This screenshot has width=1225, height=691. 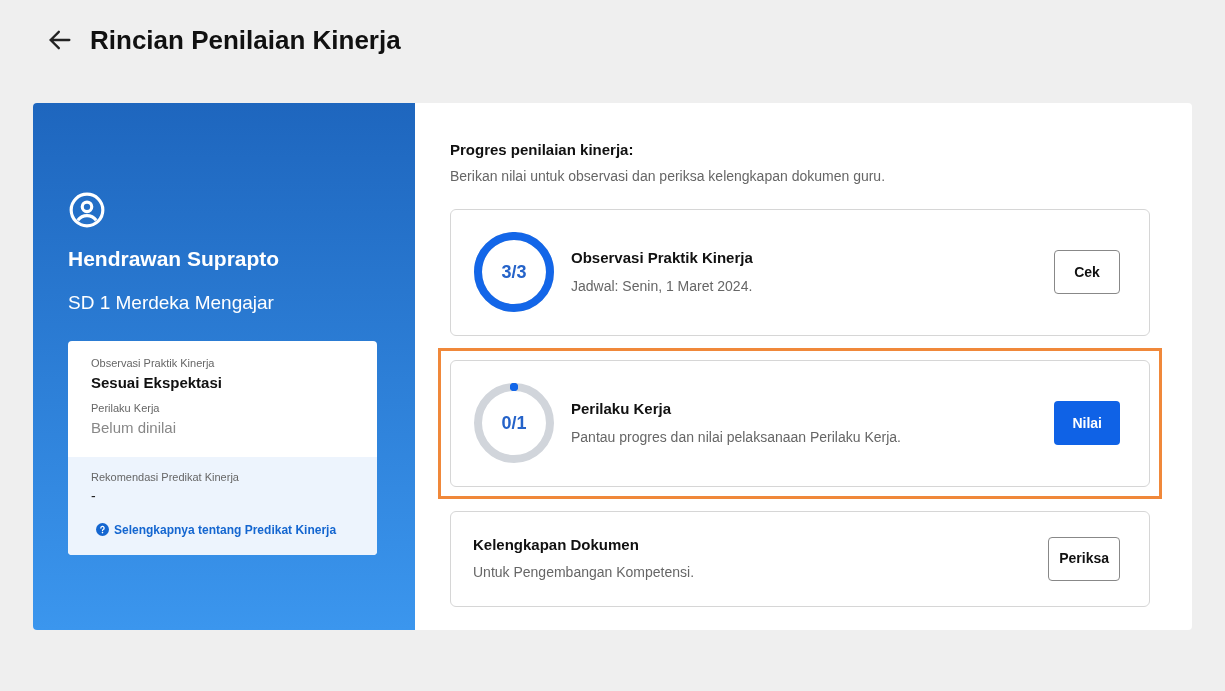 I want to click on item-title: Observasi Praktik Kinerja, so click(x=662, y=258).